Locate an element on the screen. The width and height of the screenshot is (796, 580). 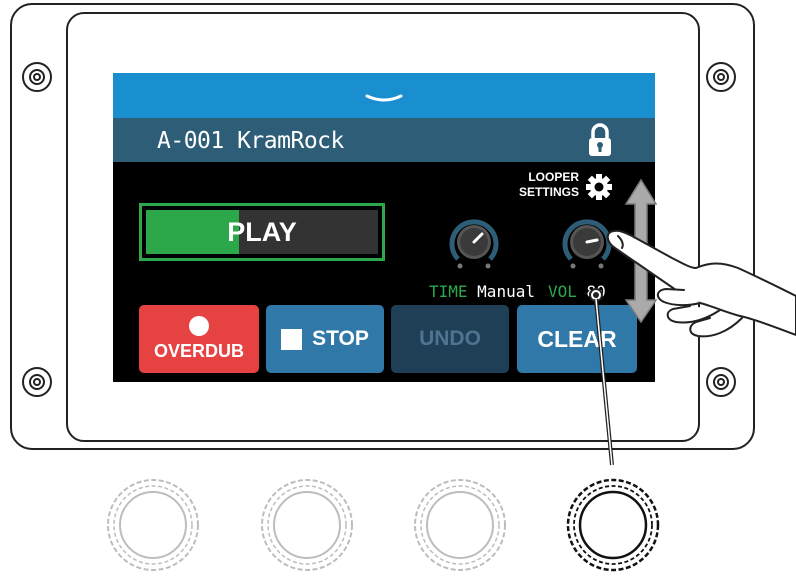
pulldown-bar is located at coordinates (384, 95).